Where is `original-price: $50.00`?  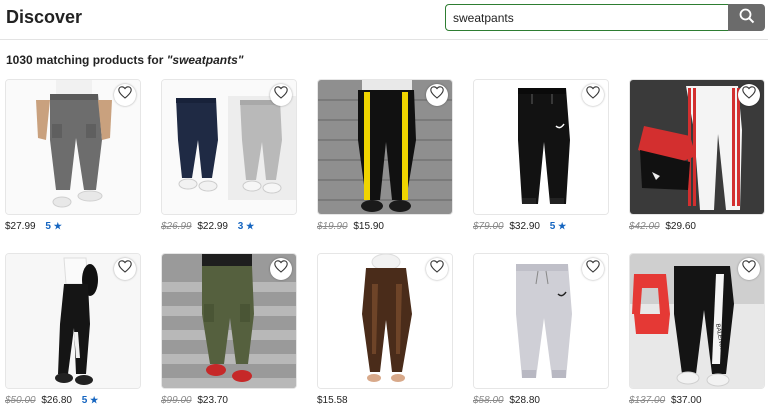 original-price: $50.00 is located at coordinates (20, 400).